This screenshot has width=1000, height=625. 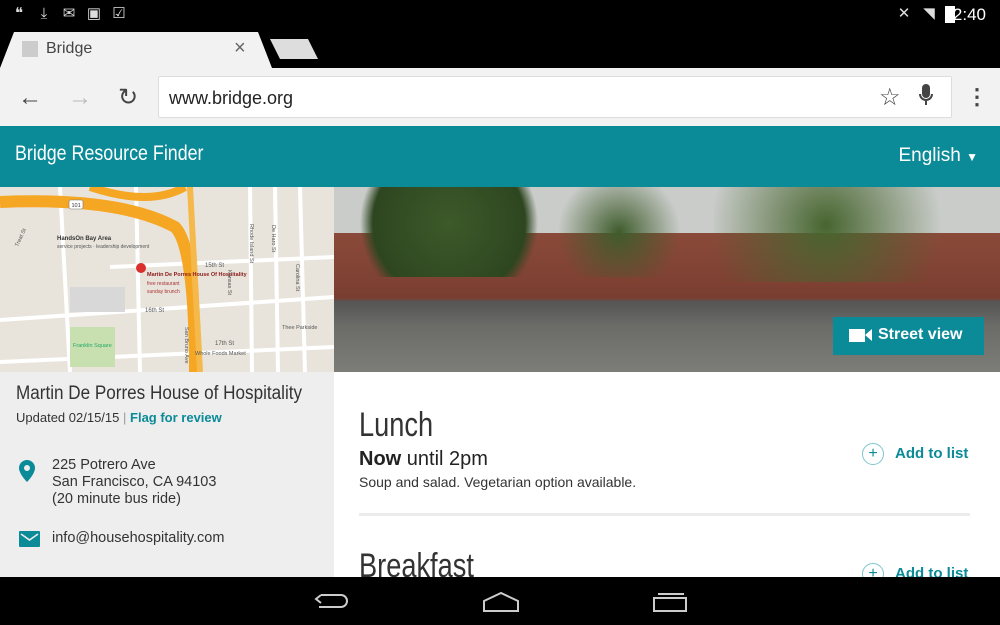 I want to click on map-label: 16th St, so click(x=154, y=311).